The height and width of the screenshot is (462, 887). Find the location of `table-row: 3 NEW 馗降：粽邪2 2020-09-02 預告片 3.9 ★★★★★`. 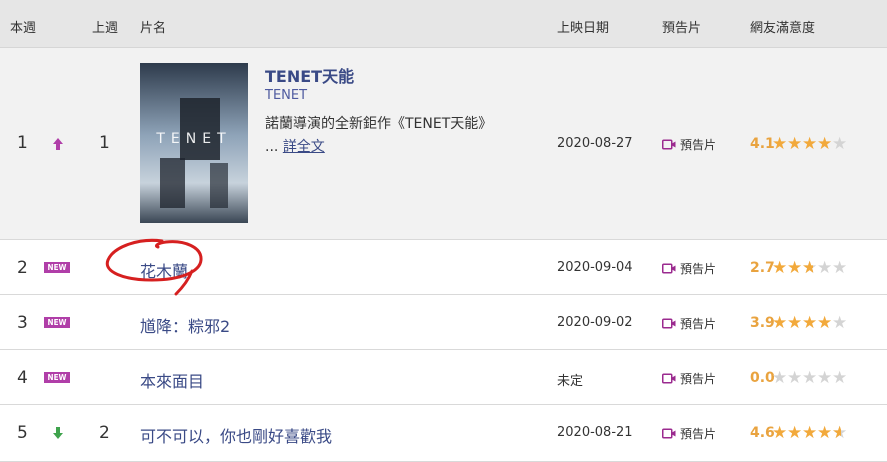

table-row: 3 NEW 馗降：粽邪2 2020-09-02 預告片 3.9 ★★★★★ is located at coordinates (443, 322).